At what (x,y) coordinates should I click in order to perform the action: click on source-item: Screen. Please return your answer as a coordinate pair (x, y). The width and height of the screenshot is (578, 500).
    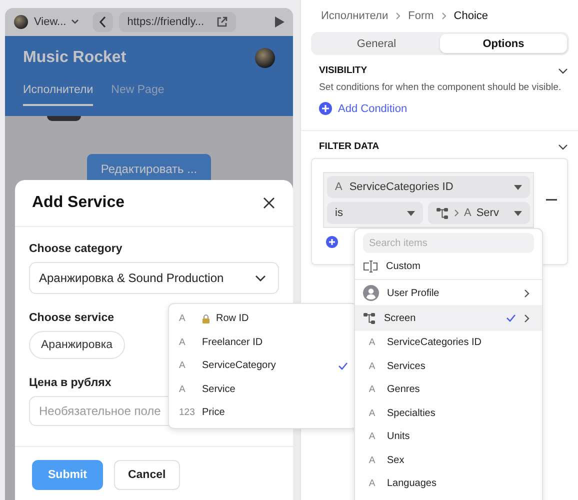
    Looking at the image, I should click on (448, 318).